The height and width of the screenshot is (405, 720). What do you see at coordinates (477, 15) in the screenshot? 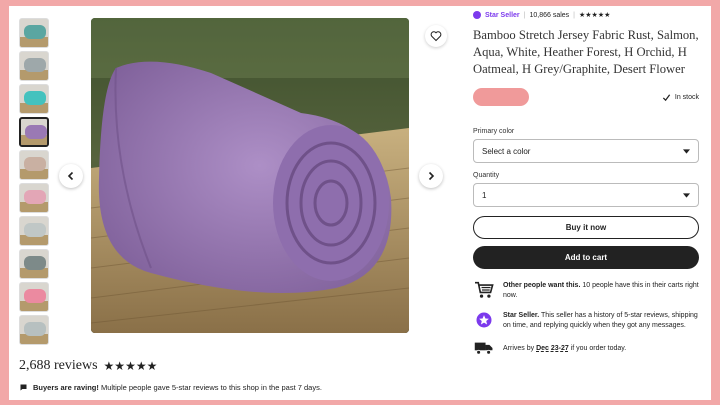
I see `star-seller-icon` at bounding box center [477, 15].